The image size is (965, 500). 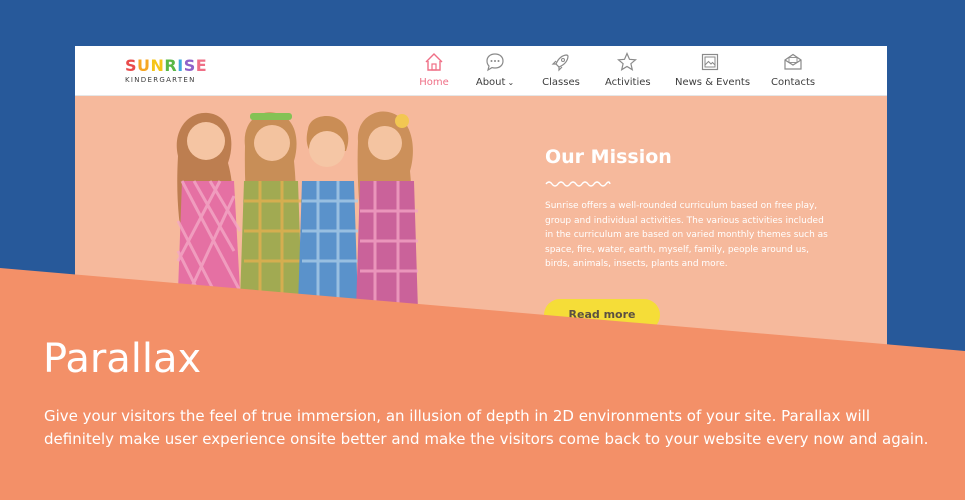 I want to click on banner-headline: Parallax, so click(x=122, y=359).